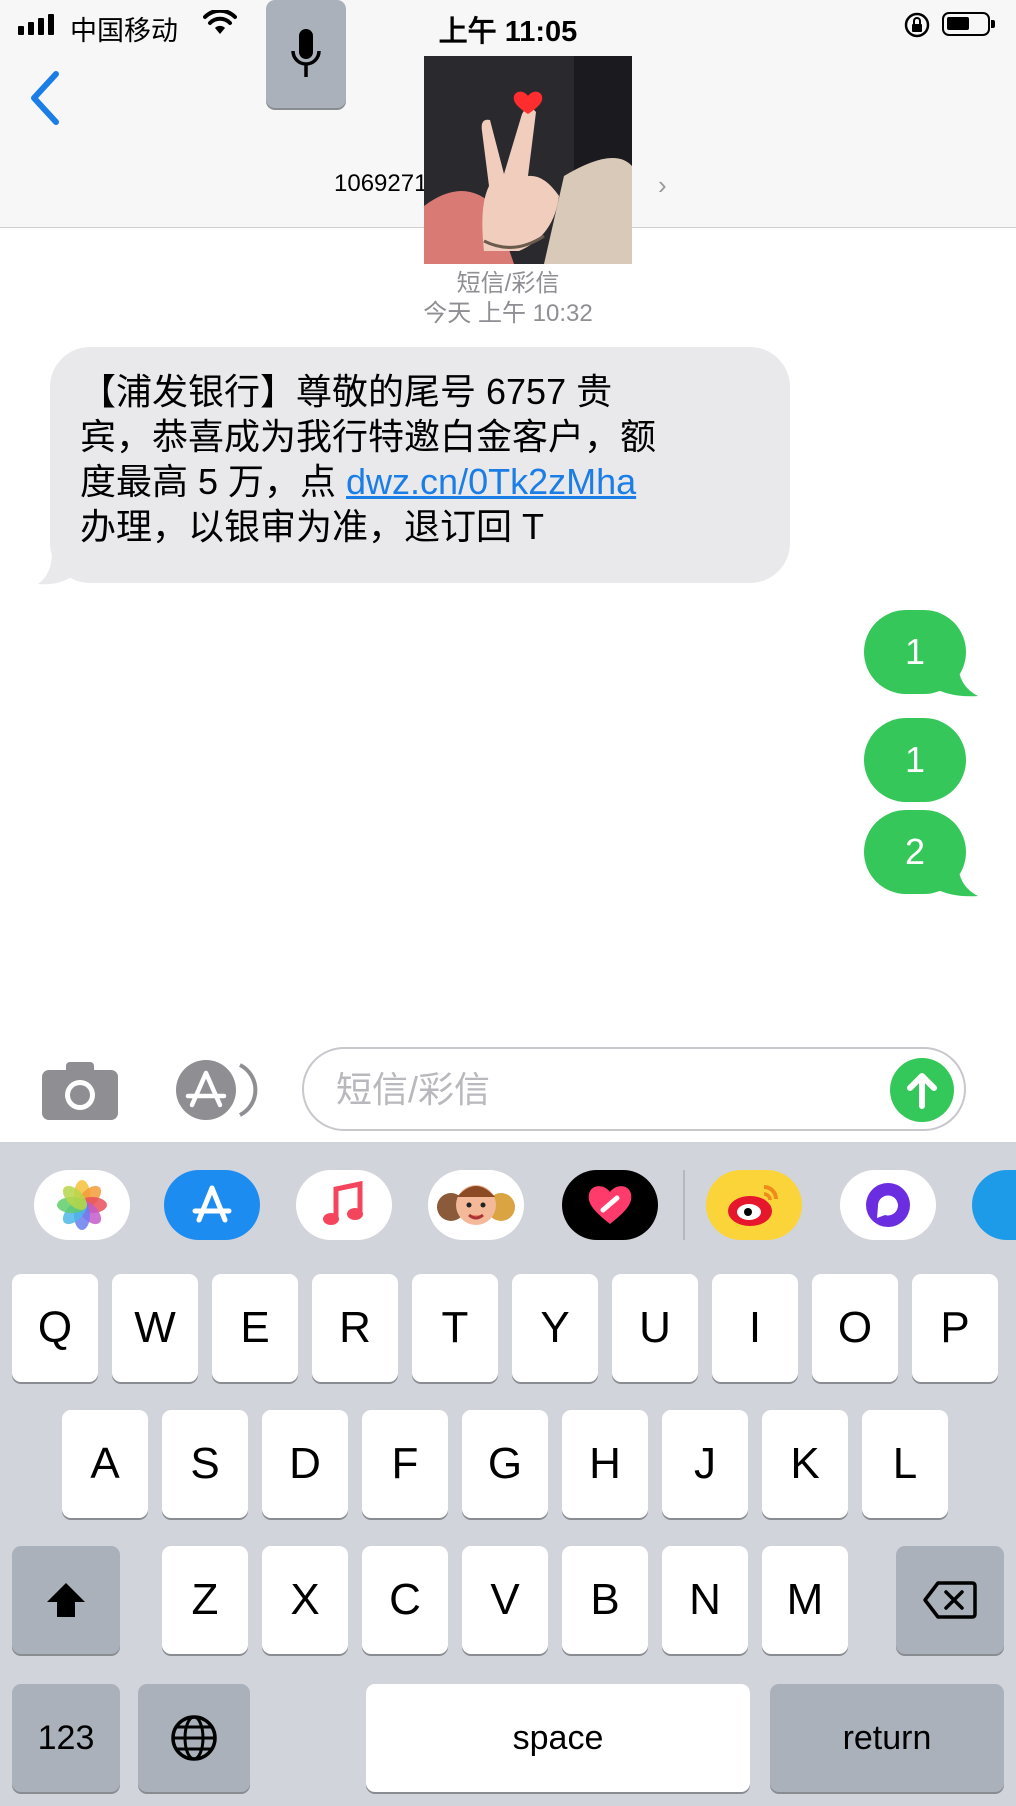 The image size is (1016, 1806). I want to click on app-drawer-divider, so click(684, 1205).